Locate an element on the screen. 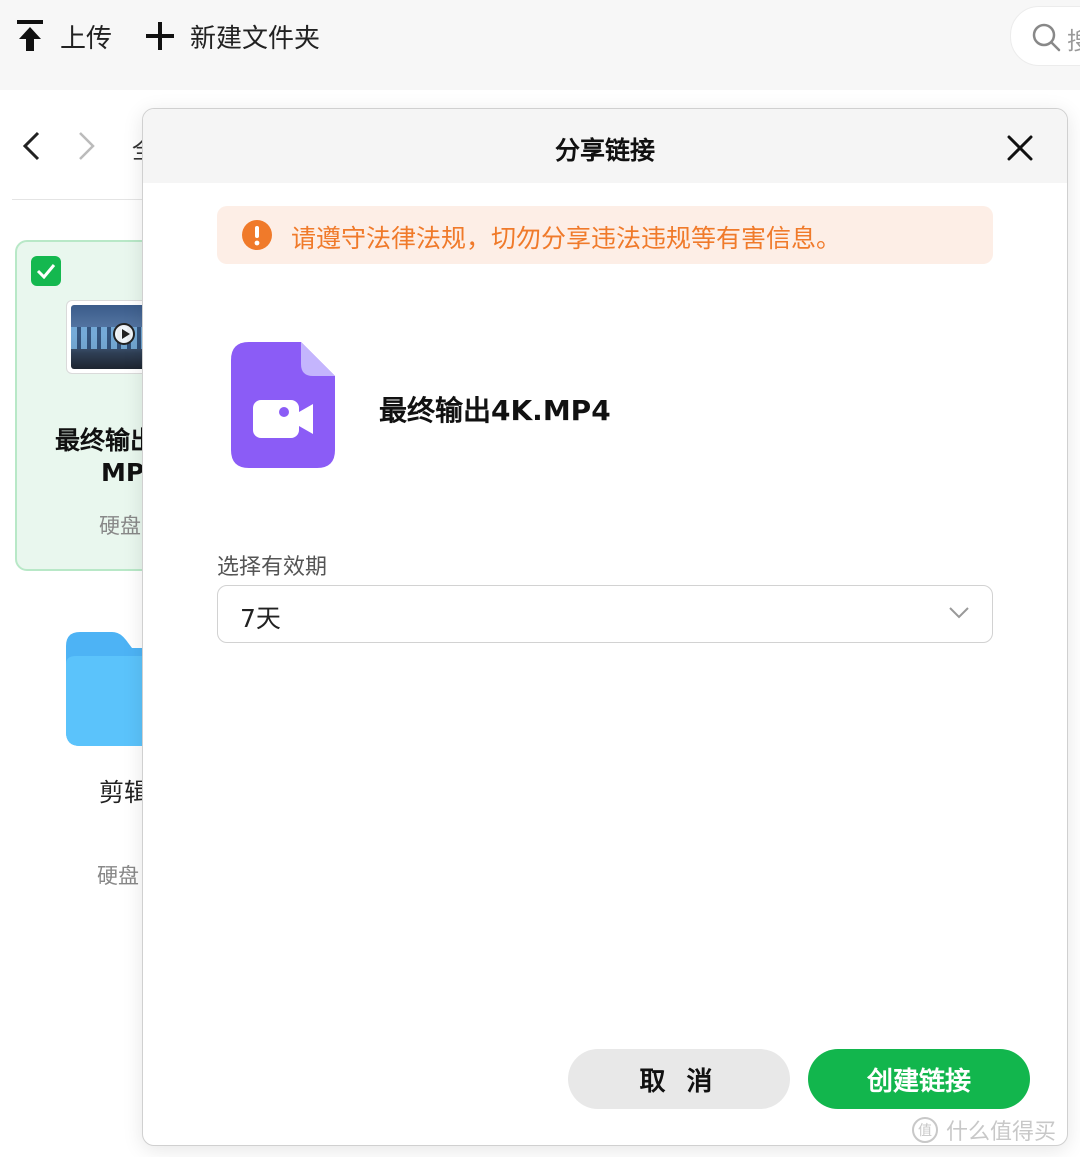  watermark-logo: 值 is located at coordinates (925, 1130).